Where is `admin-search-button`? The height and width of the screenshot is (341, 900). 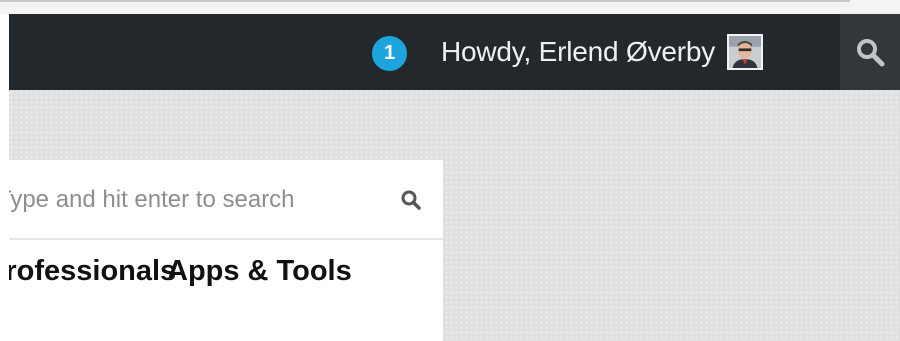
admin-search-button is located at coordinates (870, 52).